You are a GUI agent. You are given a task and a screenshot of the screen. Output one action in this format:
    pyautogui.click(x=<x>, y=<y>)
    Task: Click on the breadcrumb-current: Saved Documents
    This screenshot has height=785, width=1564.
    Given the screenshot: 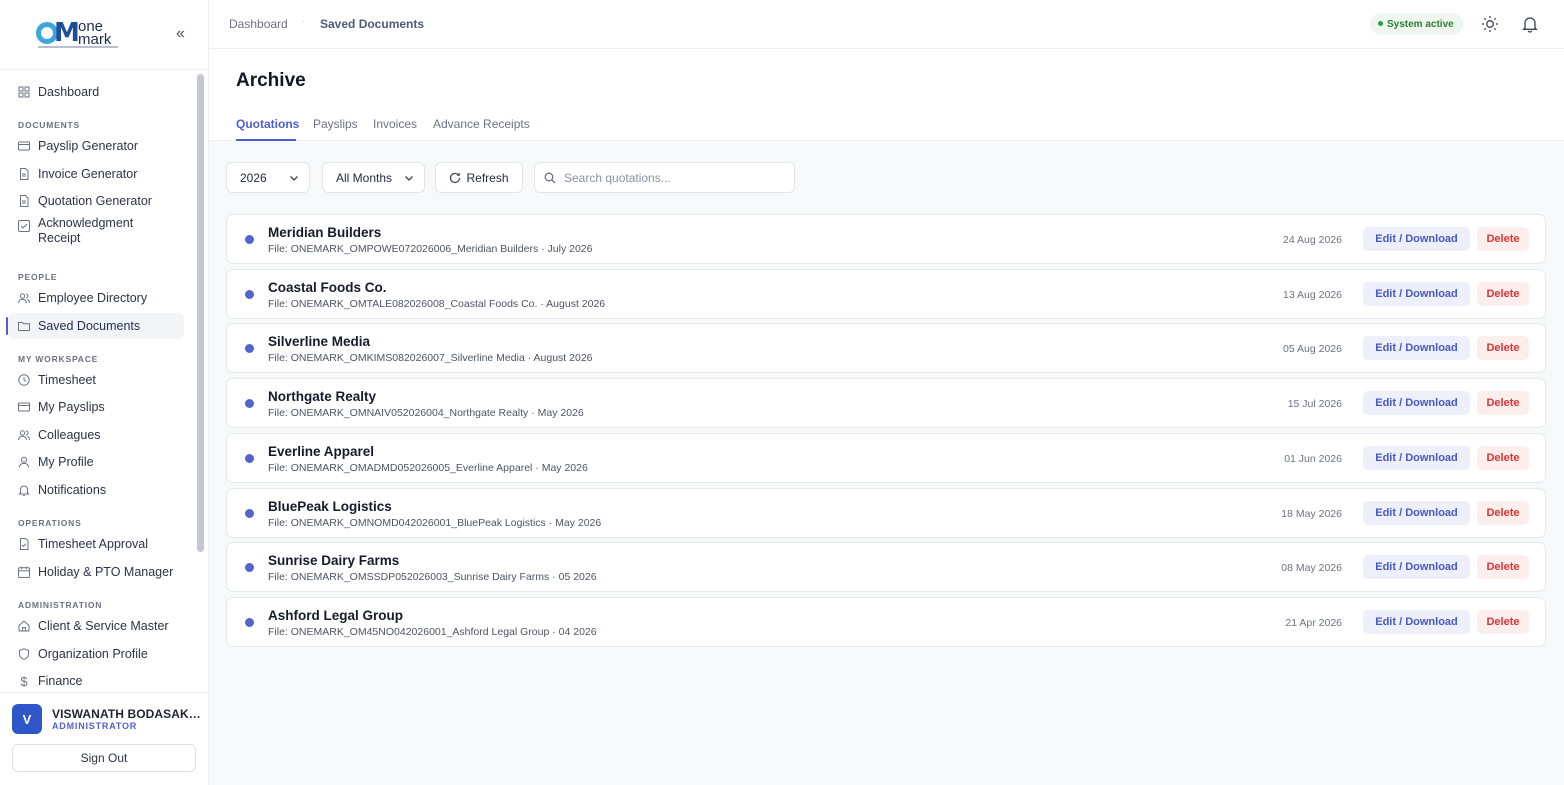 What is the action you would take?
    pyautogui.click(x=372, y=24)
    